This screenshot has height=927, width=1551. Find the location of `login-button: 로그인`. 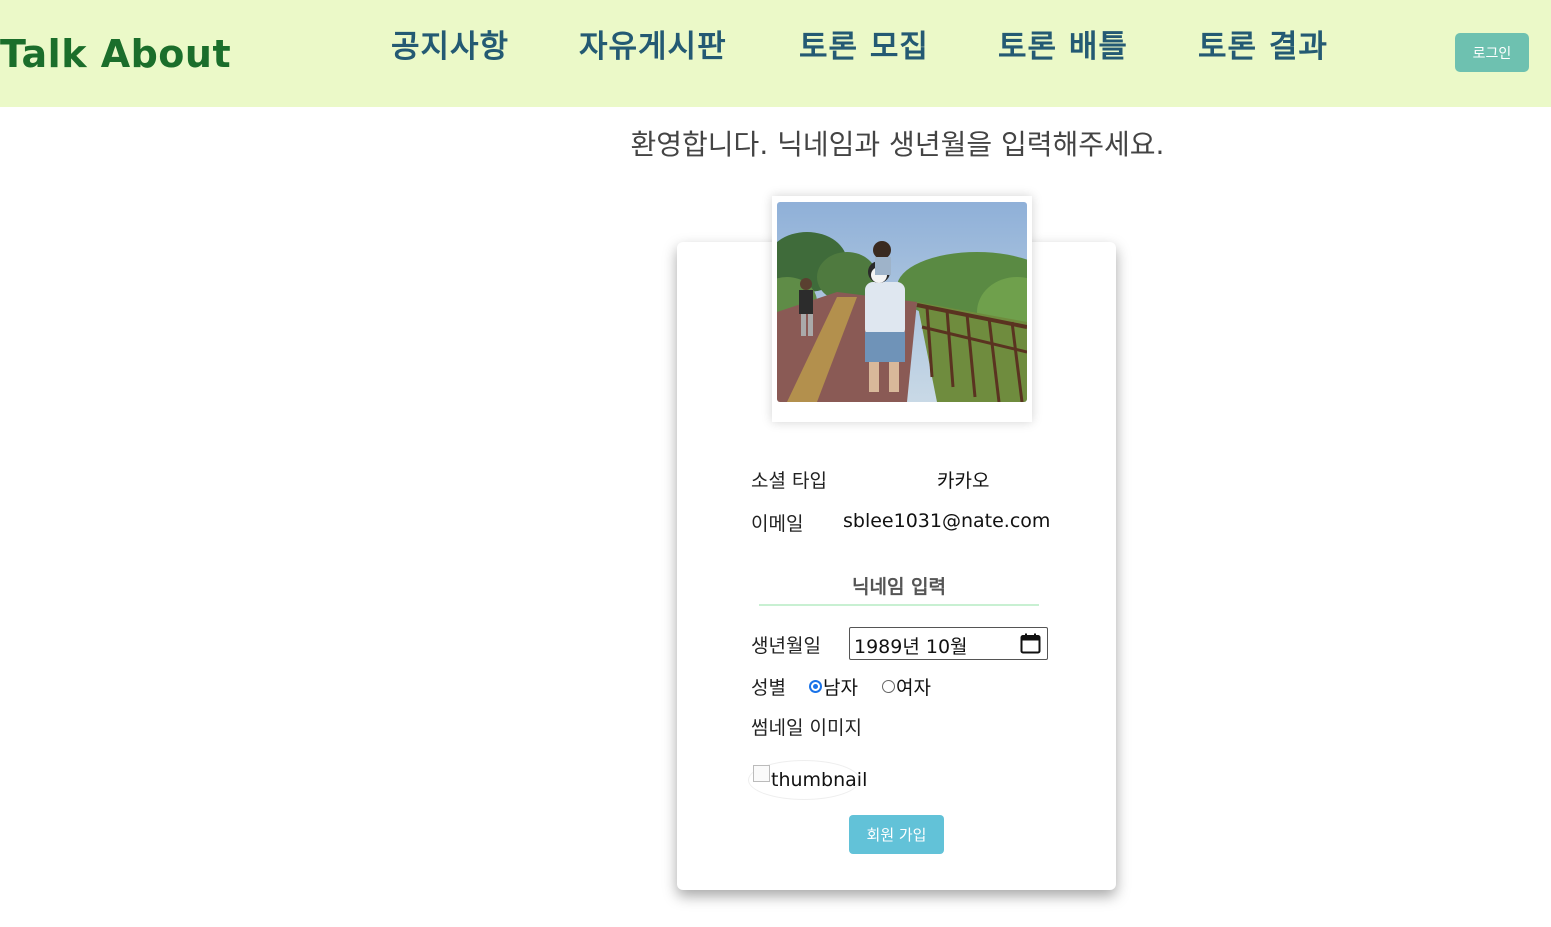

login-button: 로그인 is located at coordinates (1492, 52).